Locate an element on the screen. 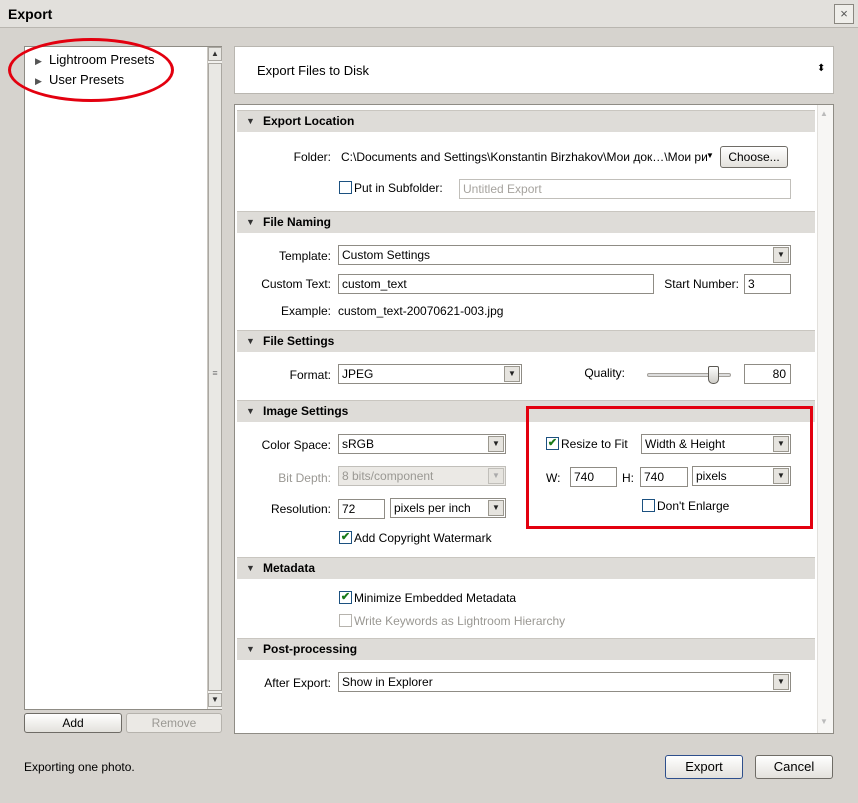  window-title: Export is located at coordinates (30, 14).